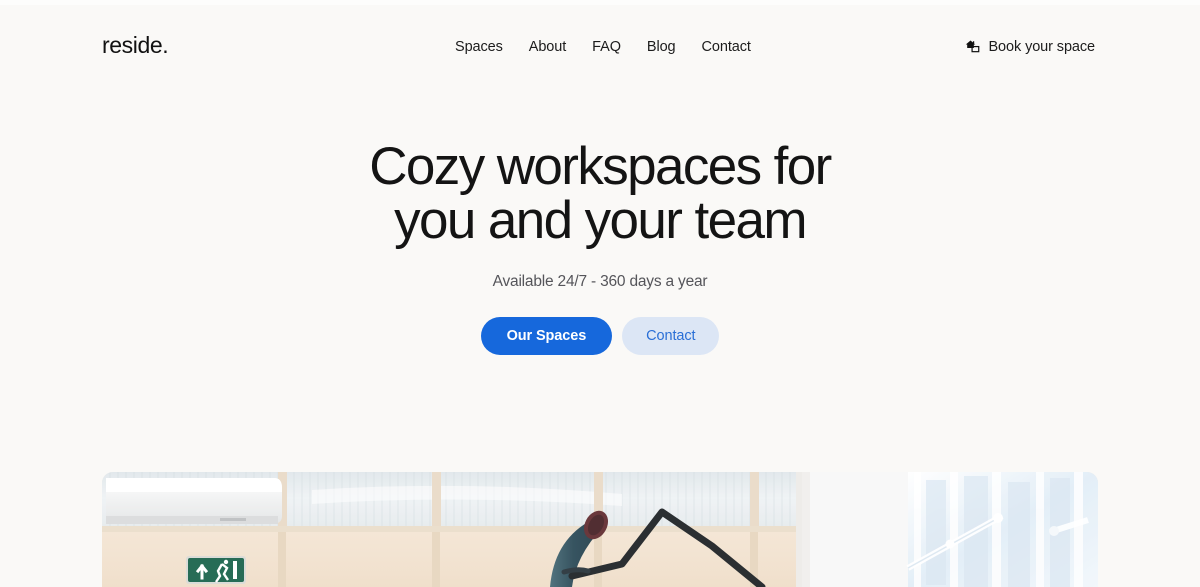 The width and height of the screenshot is (1200, 587). What do you see at coordinates (606, 47) in the screenshot?
I see `nav-item-faq: FAQ` at bounding box center [606, 47].